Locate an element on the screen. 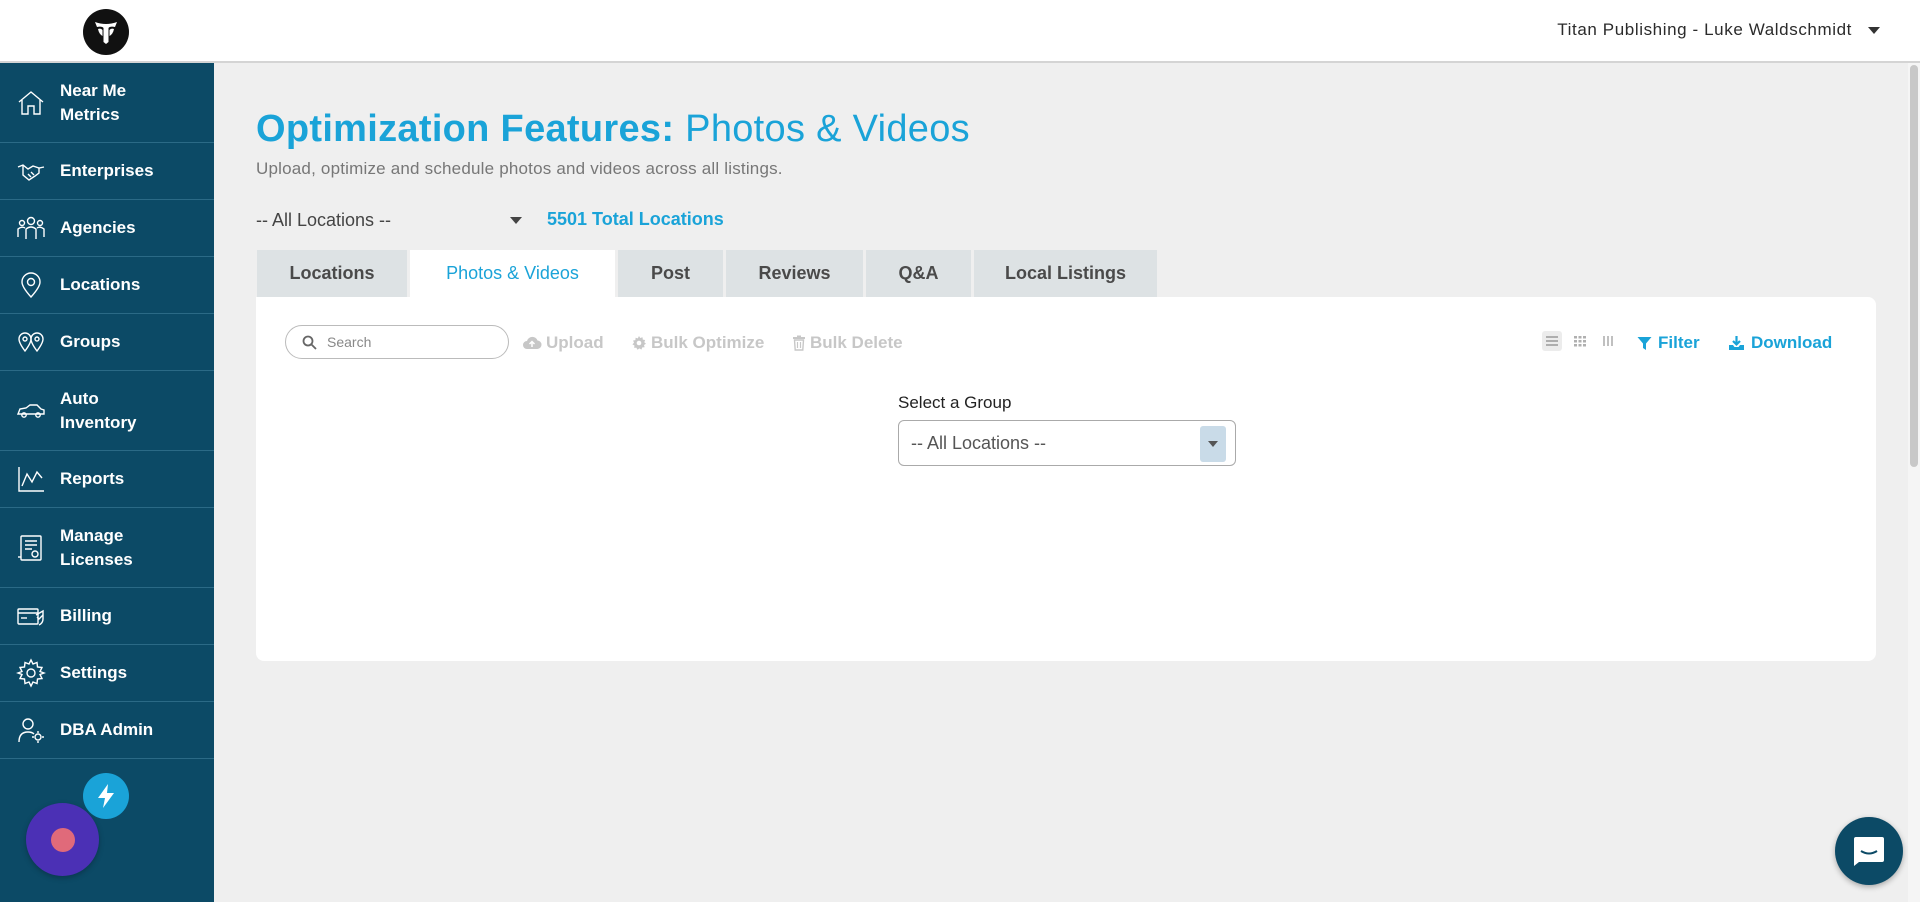 The height and width of the screenshot is (902, 1920). list-view-icon is located at coordinates (1552, 341).